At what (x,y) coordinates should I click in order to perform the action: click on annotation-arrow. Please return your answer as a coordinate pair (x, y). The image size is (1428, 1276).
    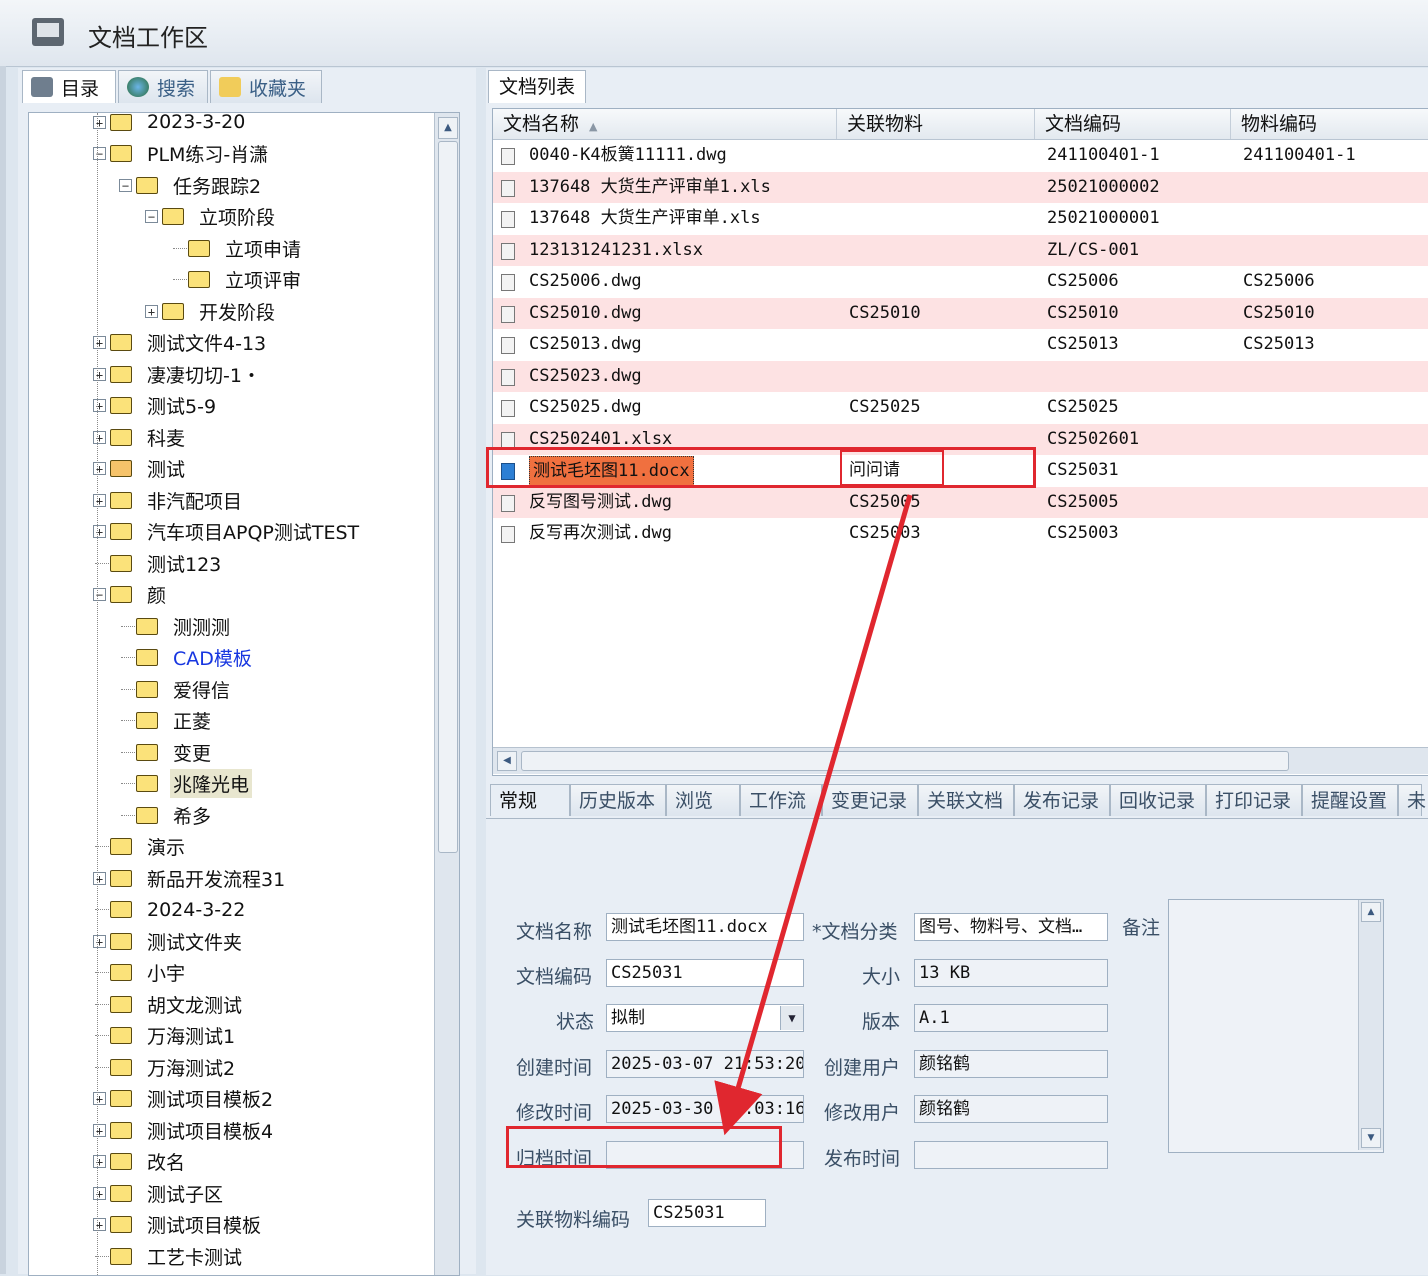
    Looking at the image, I should click on (813, 815).